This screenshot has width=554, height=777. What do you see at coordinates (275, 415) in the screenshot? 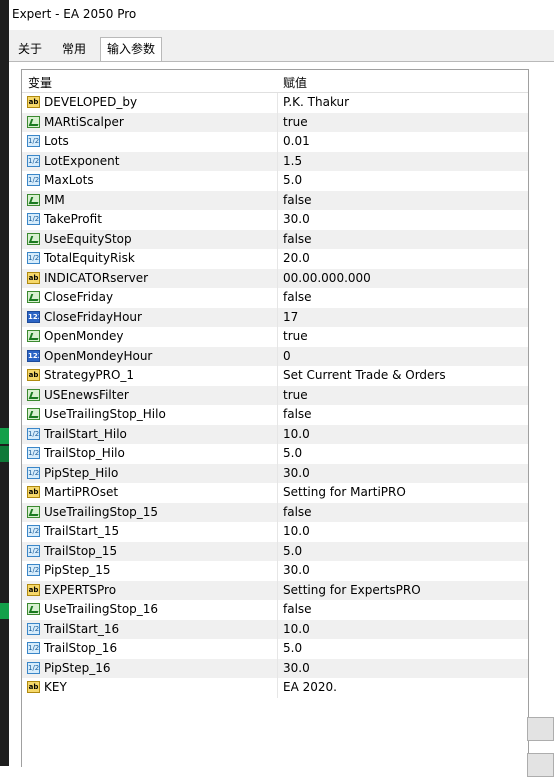
I see `table-row: UseTrailingStop_Hilo false` at bounding box center [275, 415].